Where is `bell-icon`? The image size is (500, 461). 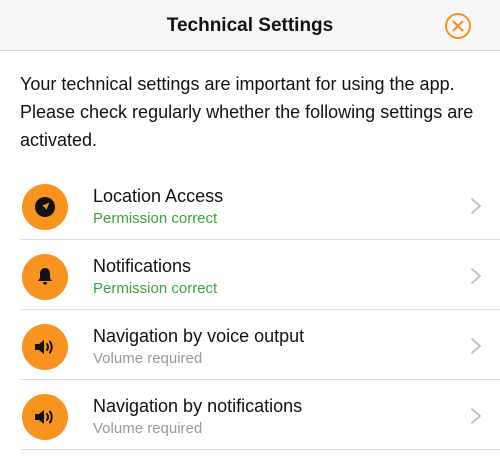 bell-icon is located at coordinates (45, 276).